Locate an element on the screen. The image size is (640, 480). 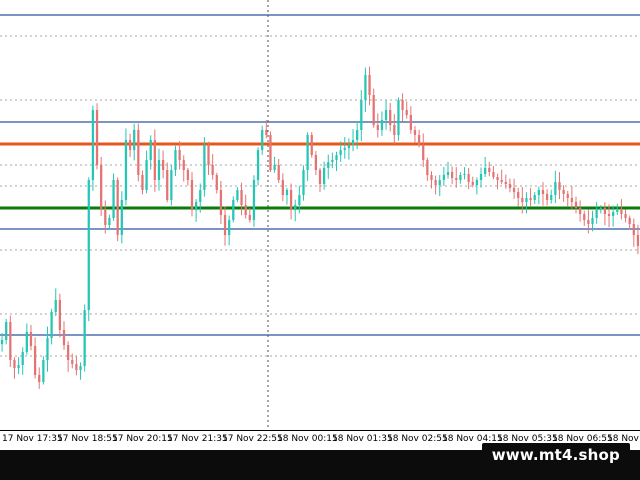
time-label: 17 Nov 20:15 is located at coordinates (142, 439).